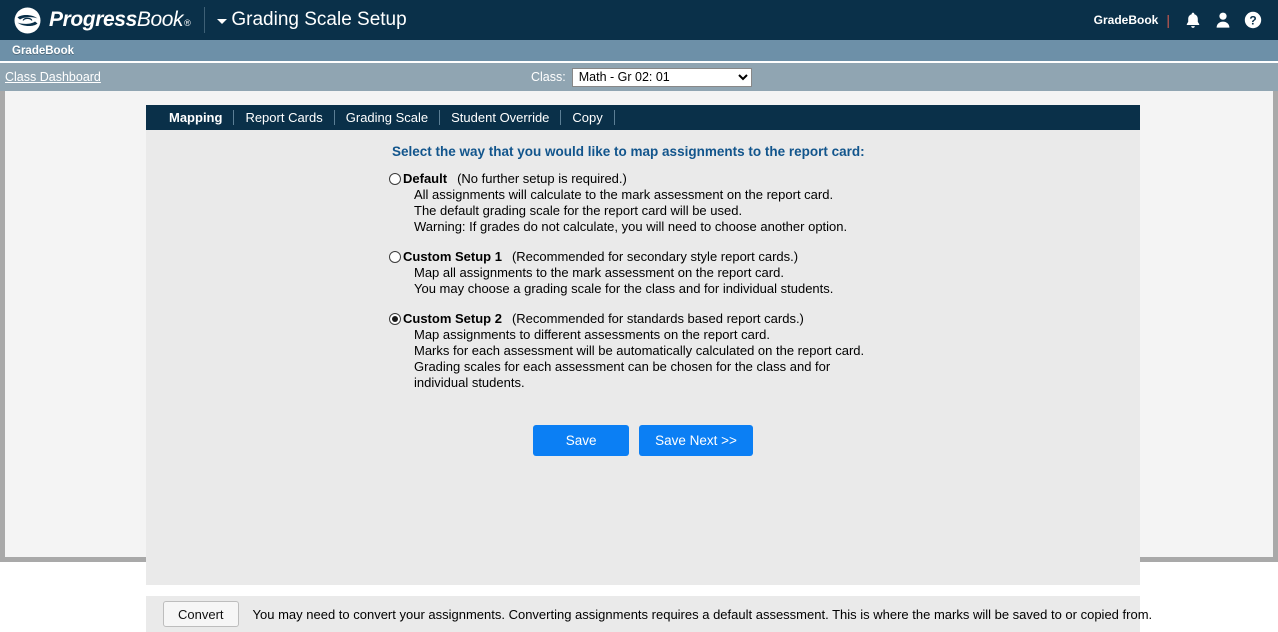 The width and height of the screenshot is (1278, 632). Describe the element at coordinates (696, 440) in the screenshot. I see `save-next-button: Save Next >>` at that location.